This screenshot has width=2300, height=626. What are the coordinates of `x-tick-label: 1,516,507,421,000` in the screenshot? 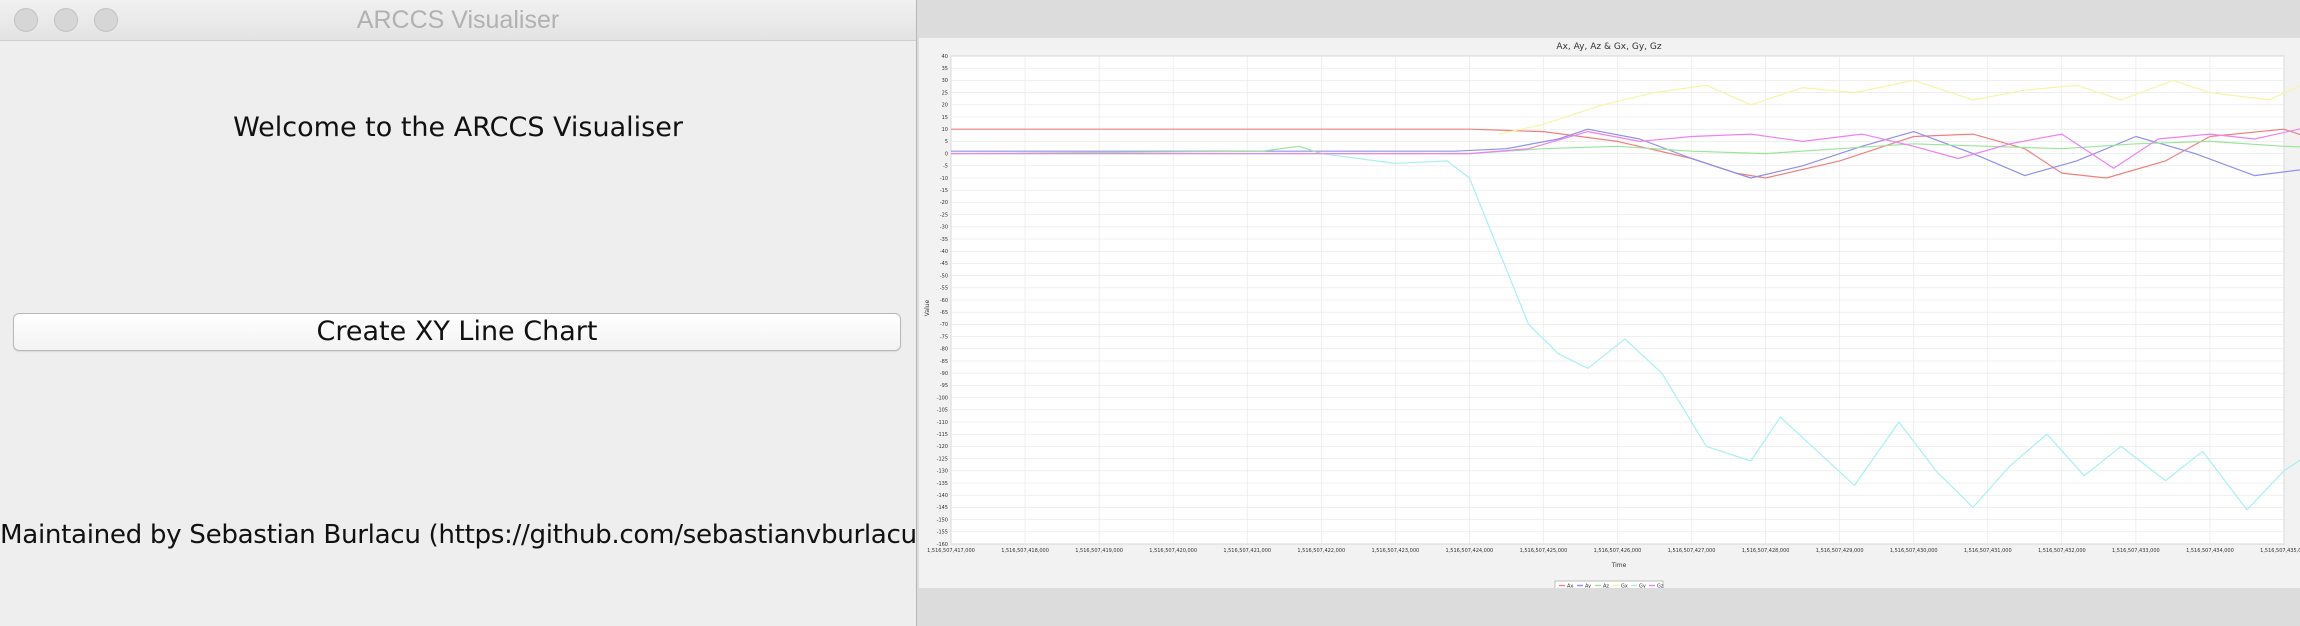 It's located at (1247, 551).